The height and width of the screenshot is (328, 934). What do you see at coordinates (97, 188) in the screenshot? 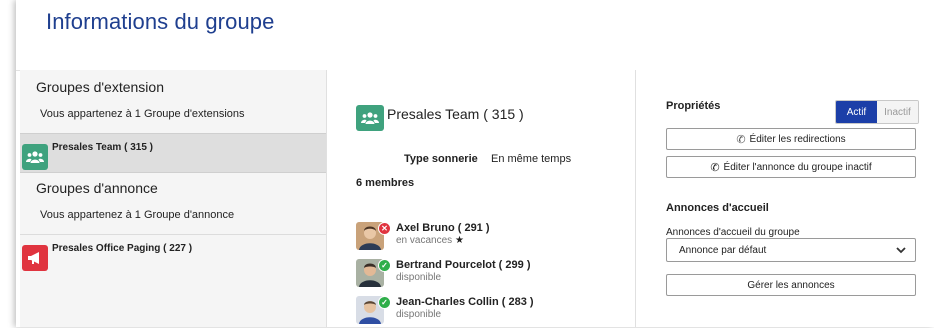
I see `announce-groups-title: Groupes d'annonce` at bounding box center [97, 188].